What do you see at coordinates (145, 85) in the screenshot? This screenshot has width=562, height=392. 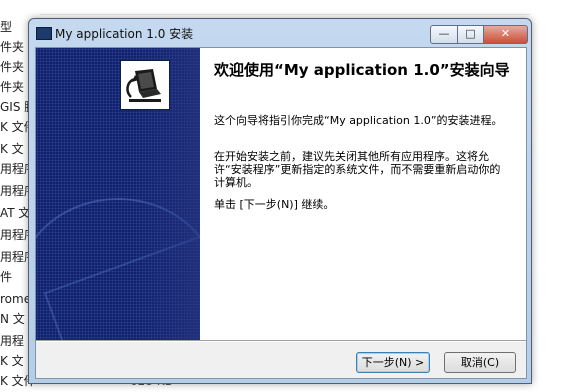 I see `installer-logo-icon` at bounding box center [145, 85].